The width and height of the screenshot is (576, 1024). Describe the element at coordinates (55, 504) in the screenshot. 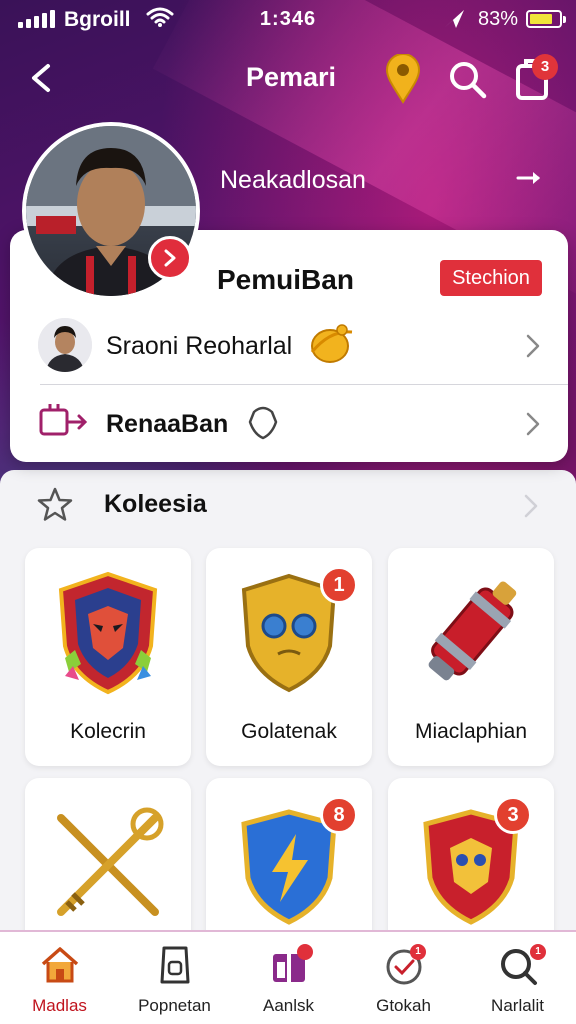

I see `star-icon` at that location.